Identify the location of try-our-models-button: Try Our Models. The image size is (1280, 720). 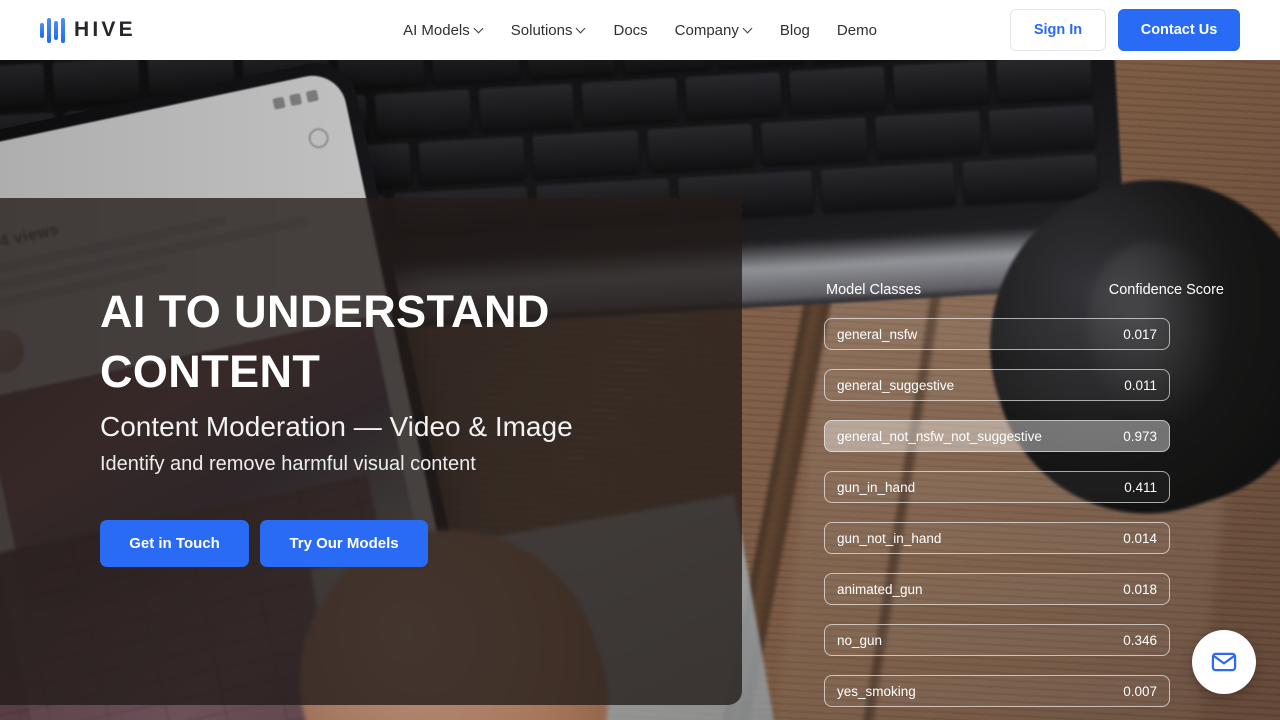
(344, 543).